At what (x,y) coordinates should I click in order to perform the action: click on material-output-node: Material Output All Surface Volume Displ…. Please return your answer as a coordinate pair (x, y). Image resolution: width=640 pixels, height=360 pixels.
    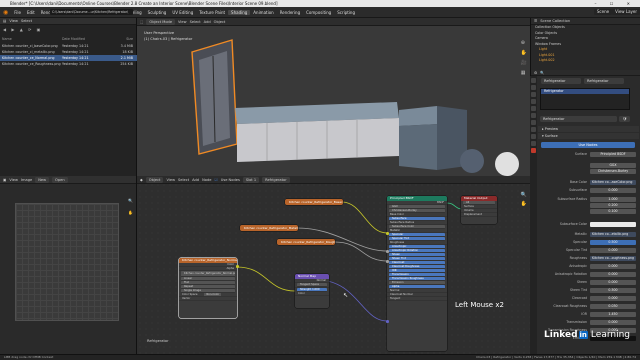
    Looking at the image, I should click on (479, 210).